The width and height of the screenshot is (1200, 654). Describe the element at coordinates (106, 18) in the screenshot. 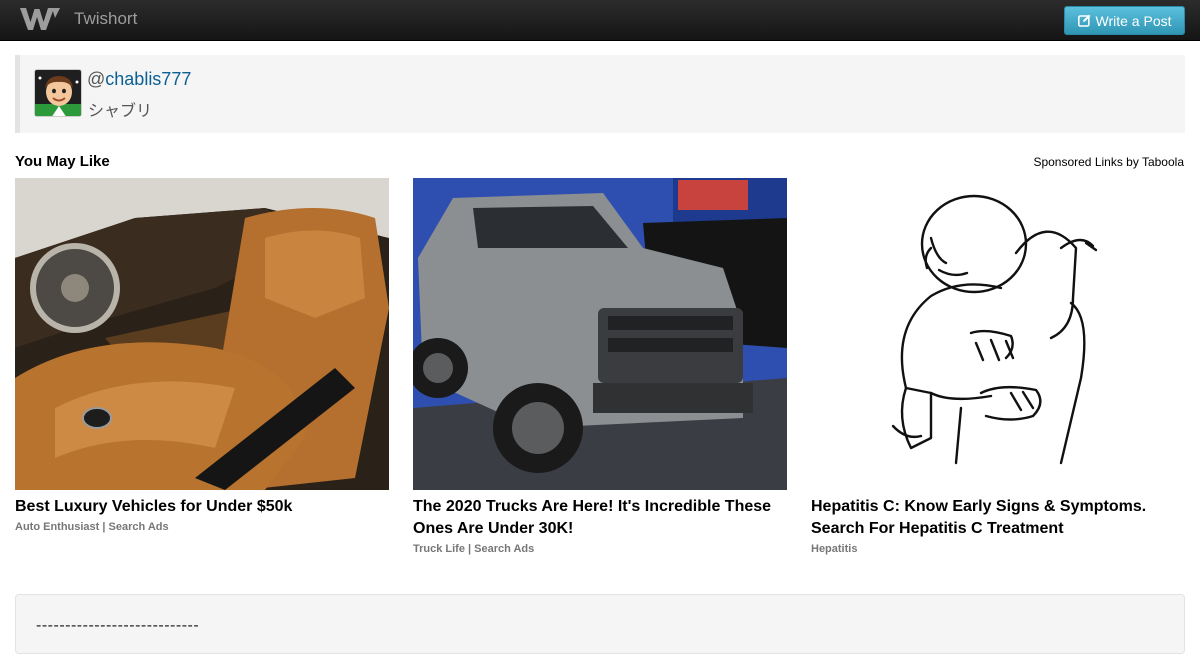

I see `brand-name: Twishort` at that location.